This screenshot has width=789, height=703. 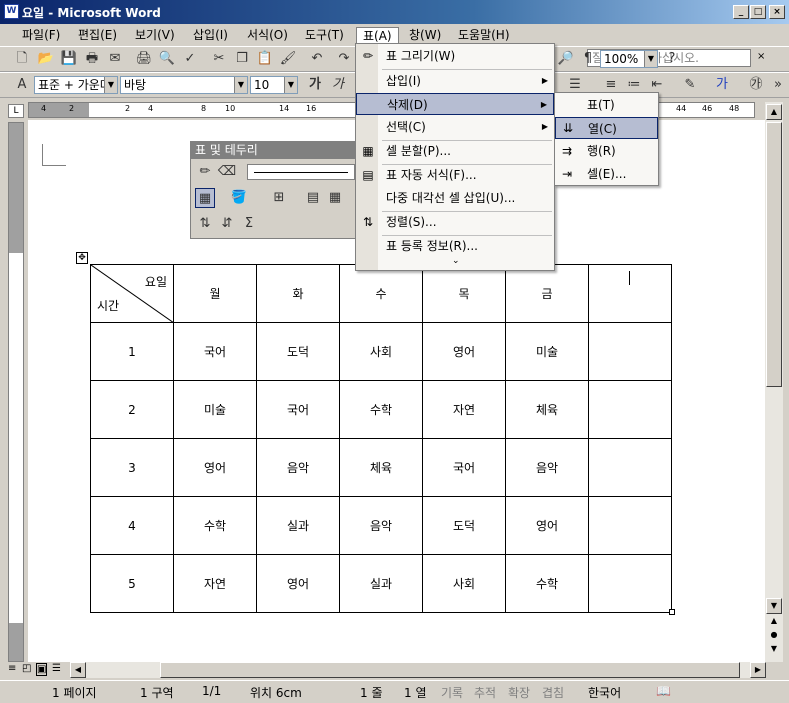 What do you see at coordinates (144, 59) in the screenshot?
I see `print-icon: 🖨` at bounding box center [144, 59].